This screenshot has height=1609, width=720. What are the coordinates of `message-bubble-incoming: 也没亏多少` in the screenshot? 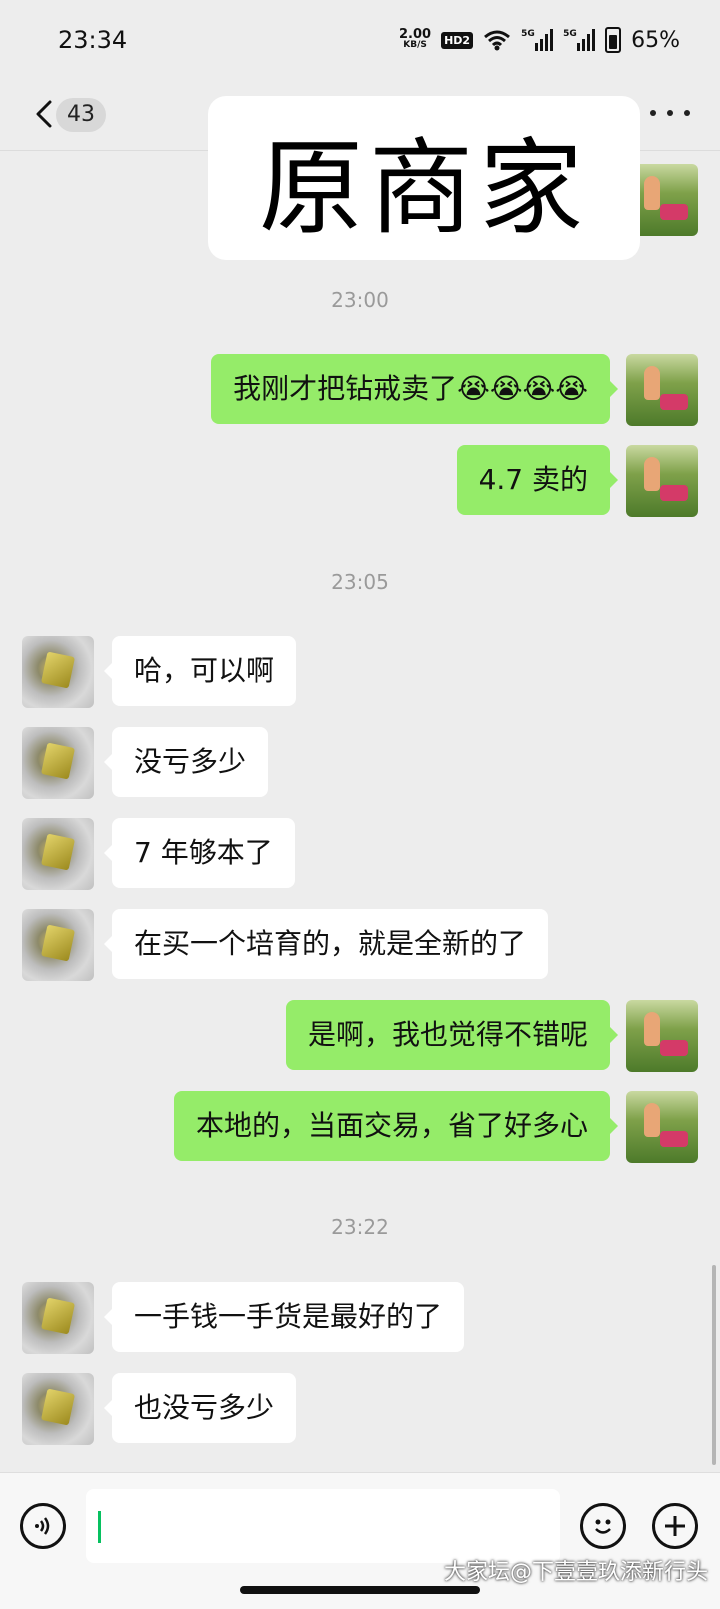 It's located at (200, 1408).